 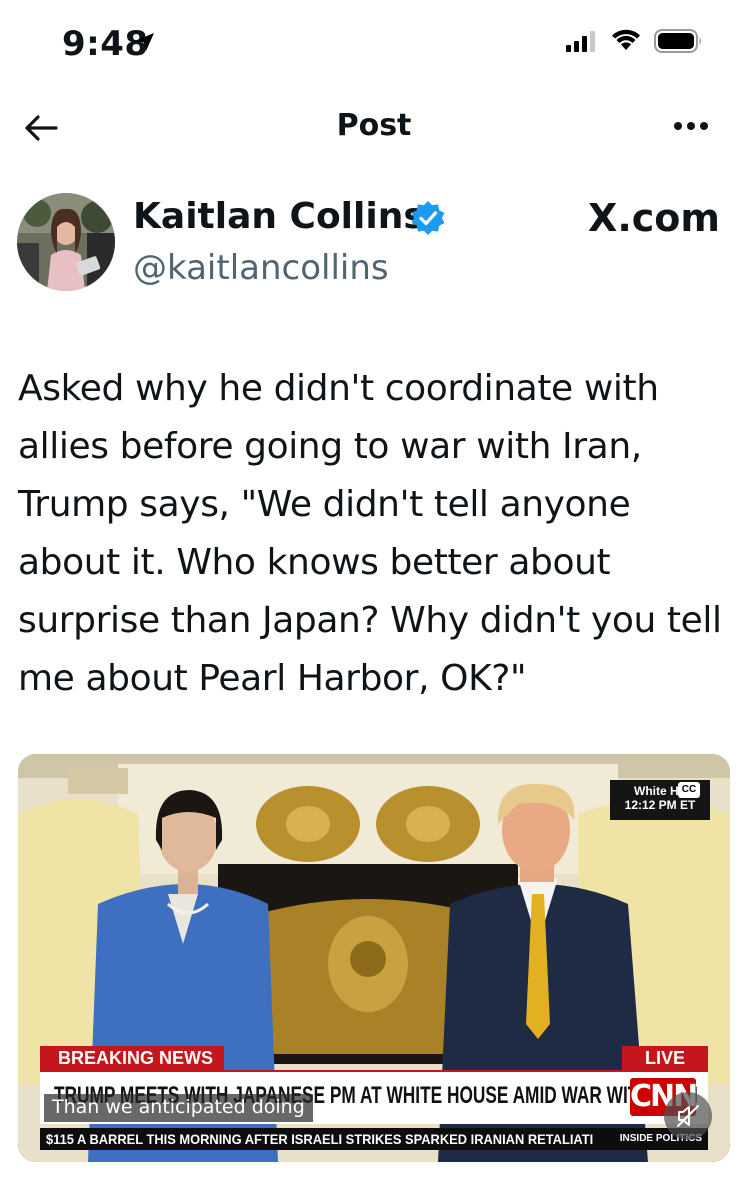 I want to click on volume-muted-icon, so click(x=688, y=1116).